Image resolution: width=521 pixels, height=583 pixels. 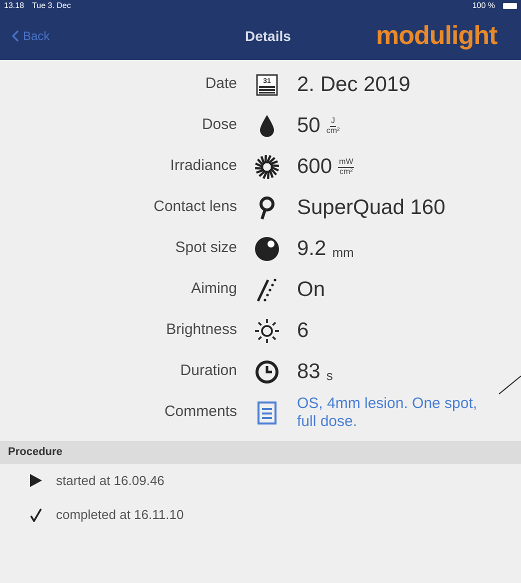 What do you see at coordinates (308, 125) in the screenshot?
I see `field-value: 50` at bounding box center [308, 125].